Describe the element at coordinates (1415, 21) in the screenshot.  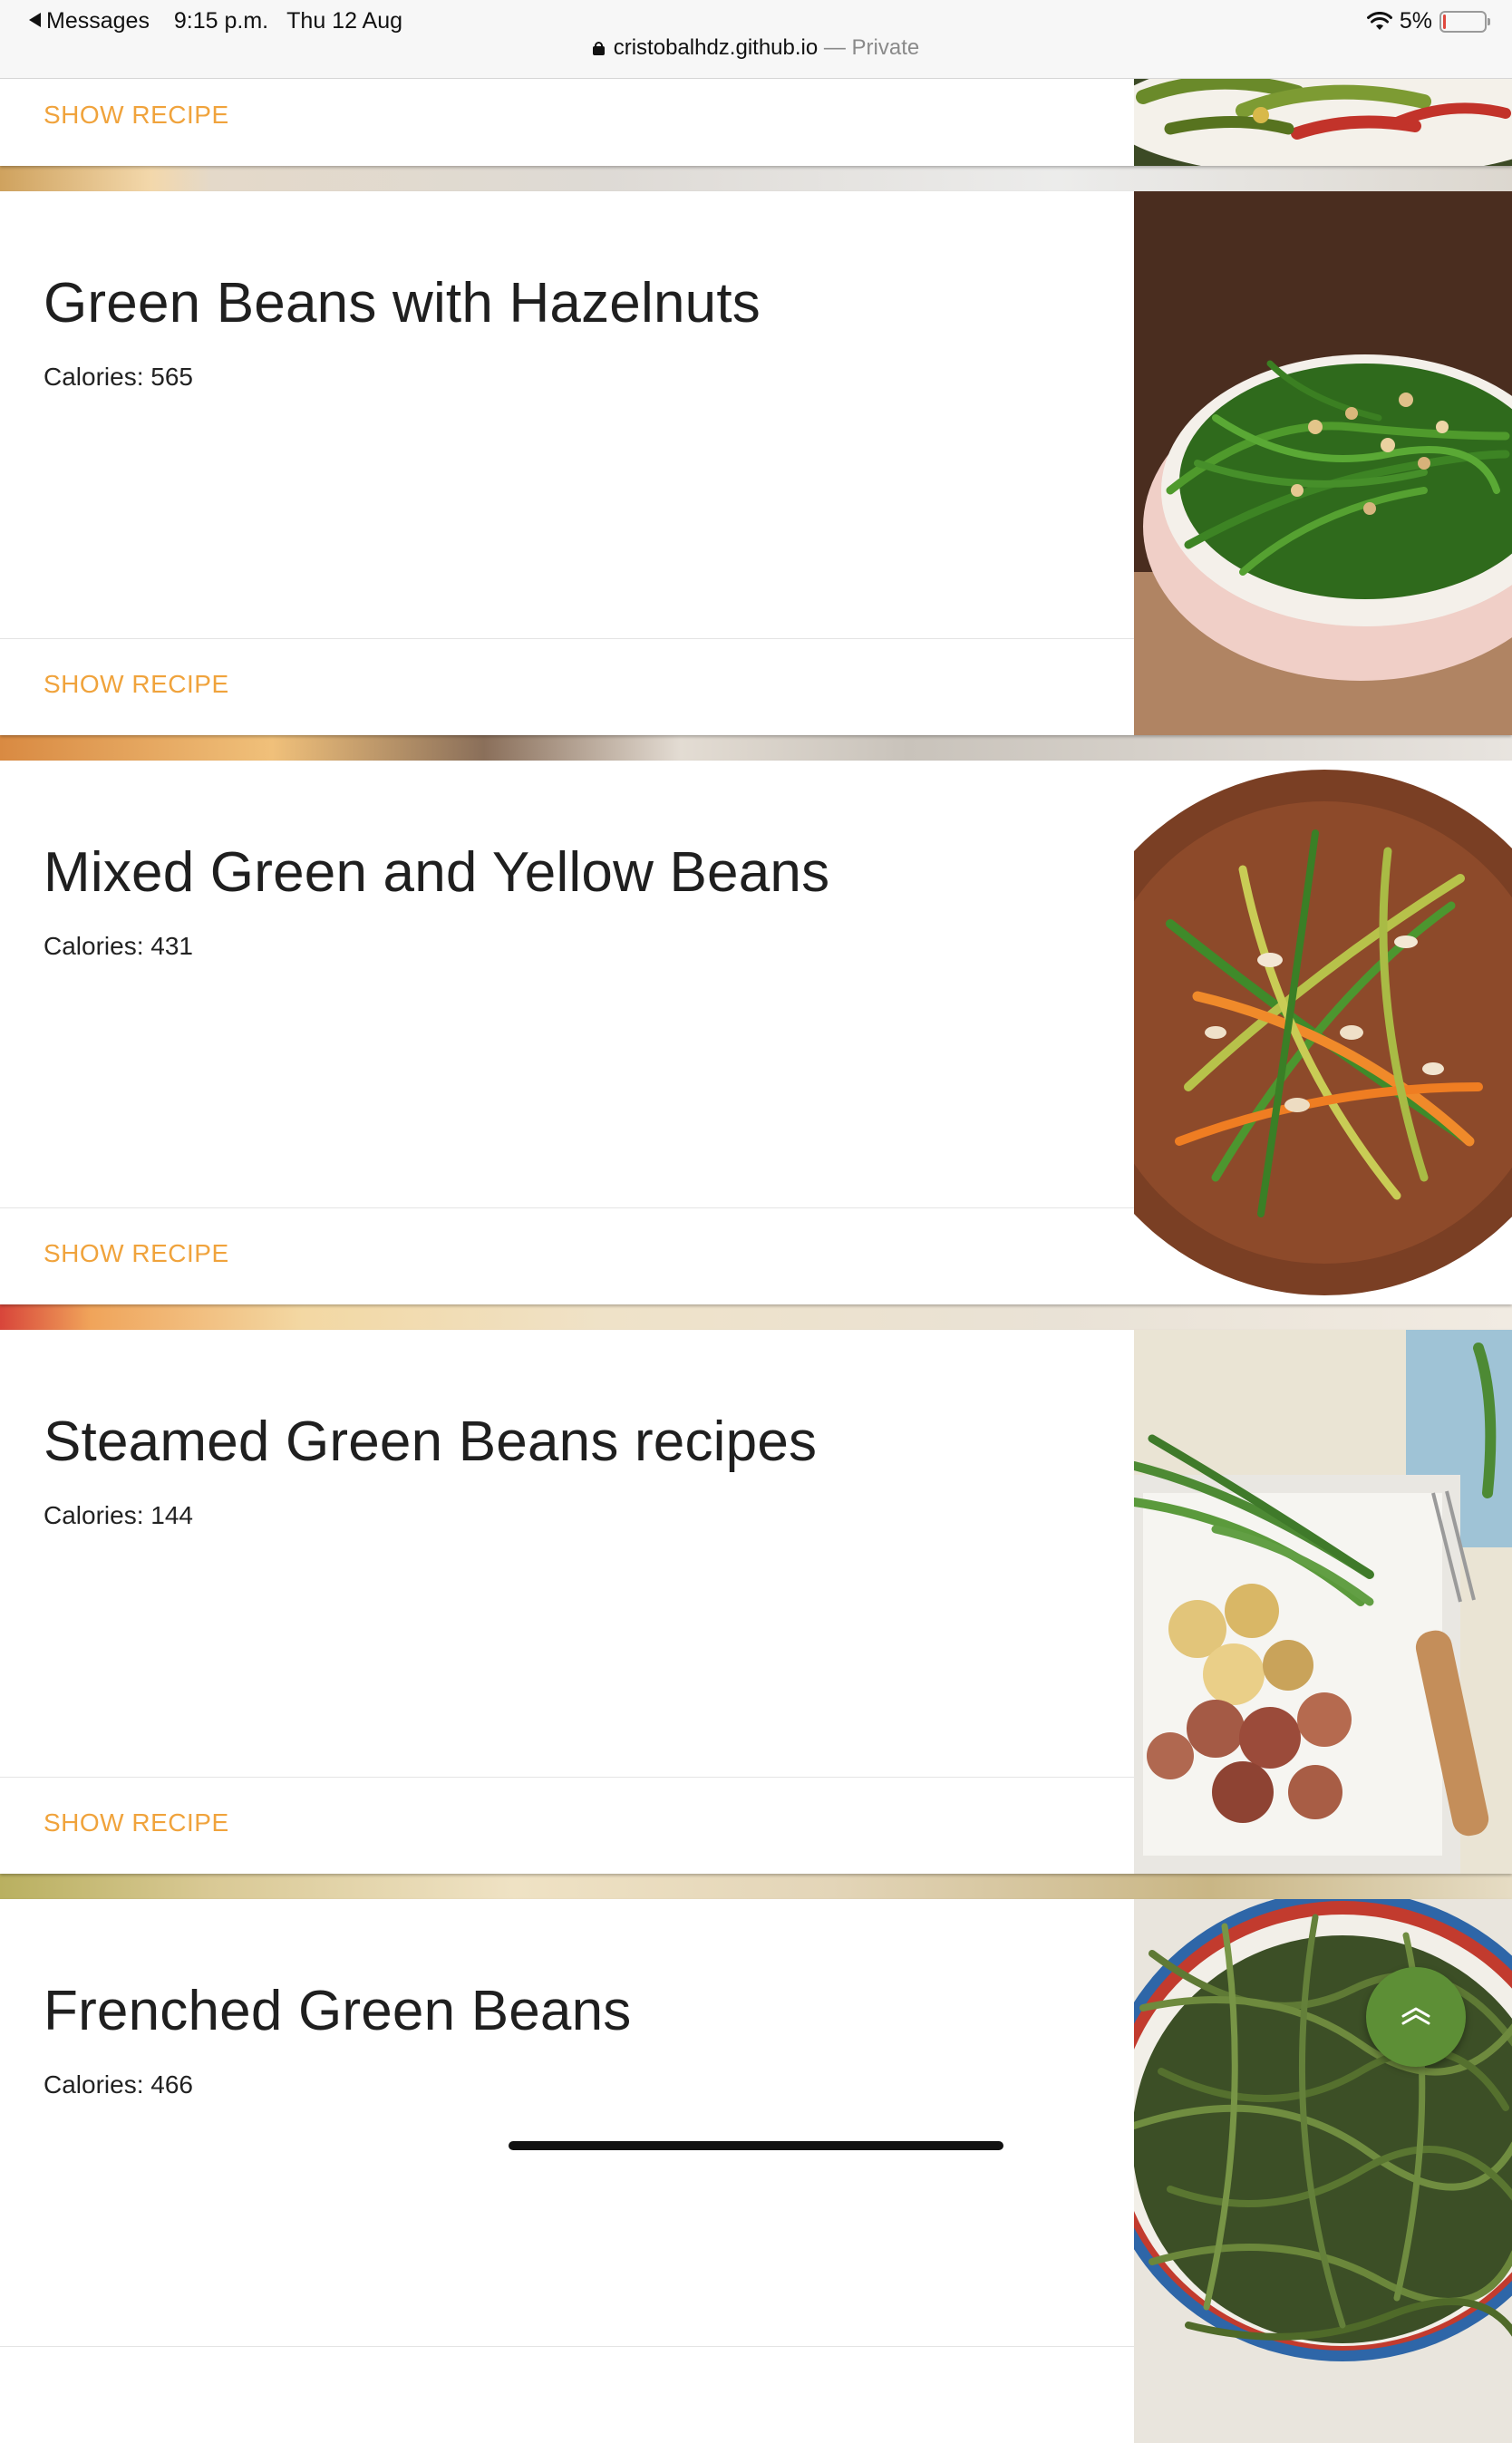
I see `battery-percent: 5%` at that location.